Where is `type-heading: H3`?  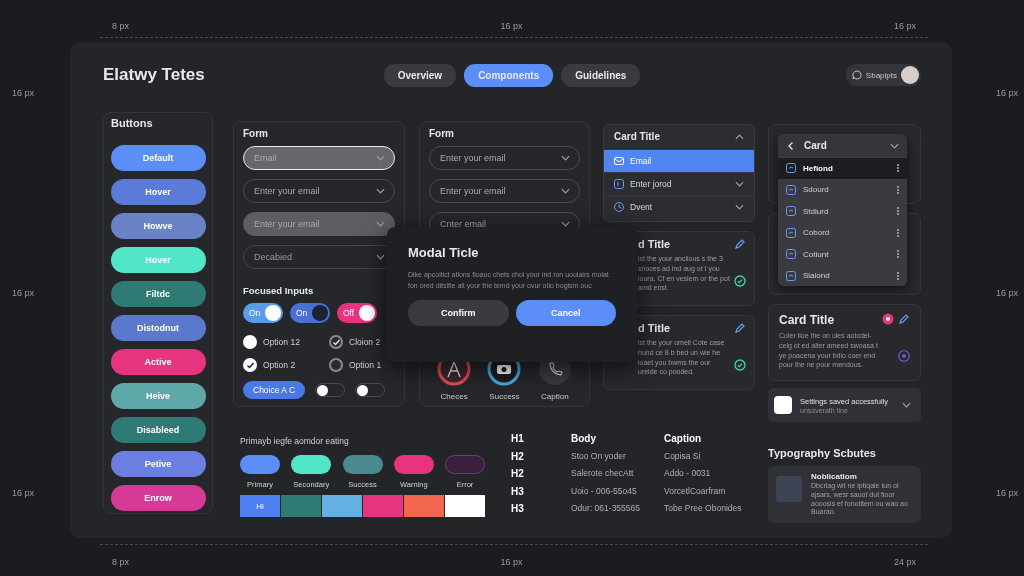
type-heading: H3 is located at coordinates (518, 510).